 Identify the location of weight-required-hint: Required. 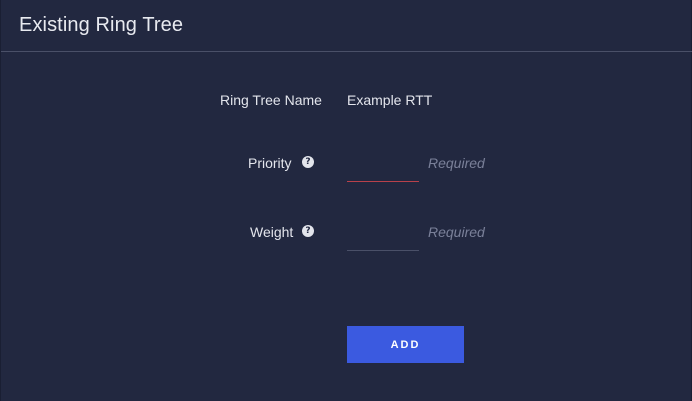
(456, 232).